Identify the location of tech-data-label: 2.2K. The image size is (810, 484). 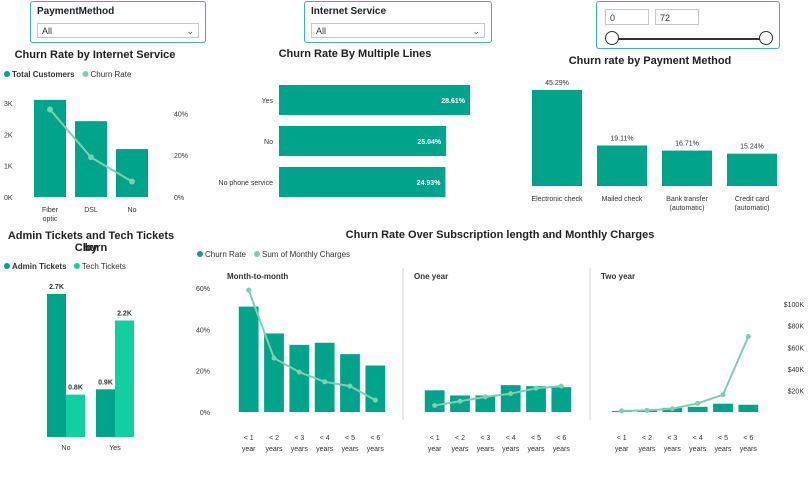
(124, 313).